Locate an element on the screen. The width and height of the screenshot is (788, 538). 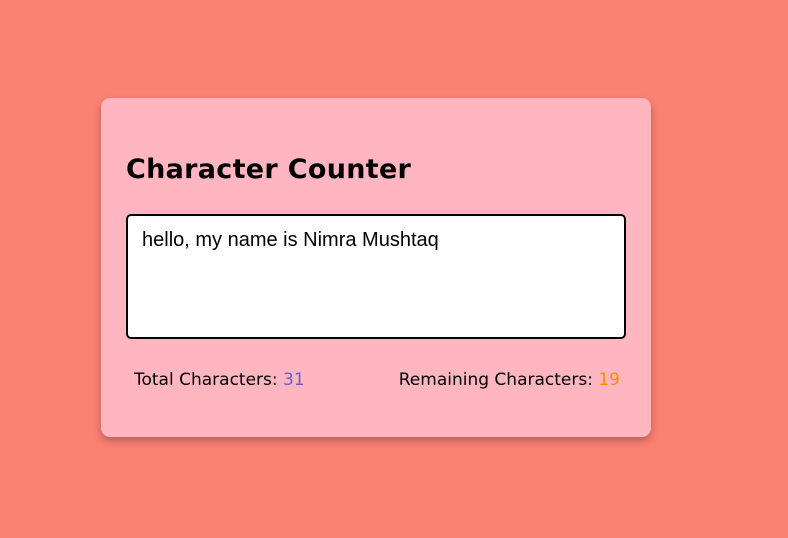
remaining-characters-stat: Remaining Characters: 19 is located at coordinates (509, 380).